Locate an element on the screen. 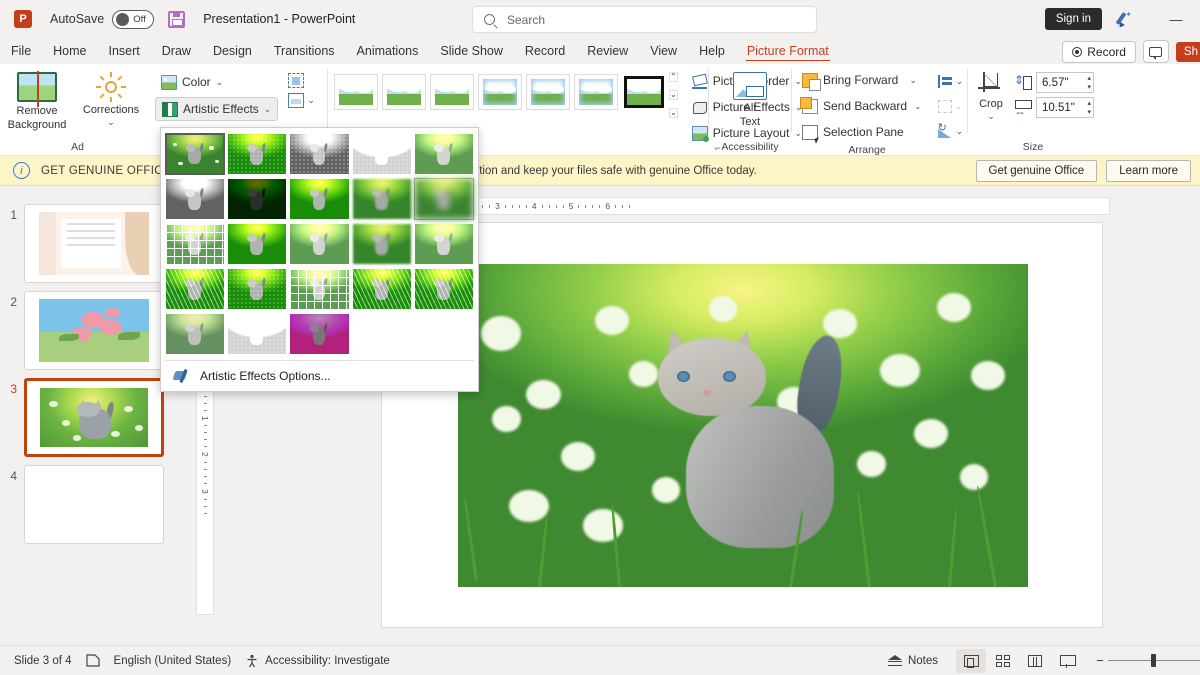 Image resolution: width=1200 pixels, height=675 pixels. artistic-effect-texturizer is located at coordinates (444, 289).